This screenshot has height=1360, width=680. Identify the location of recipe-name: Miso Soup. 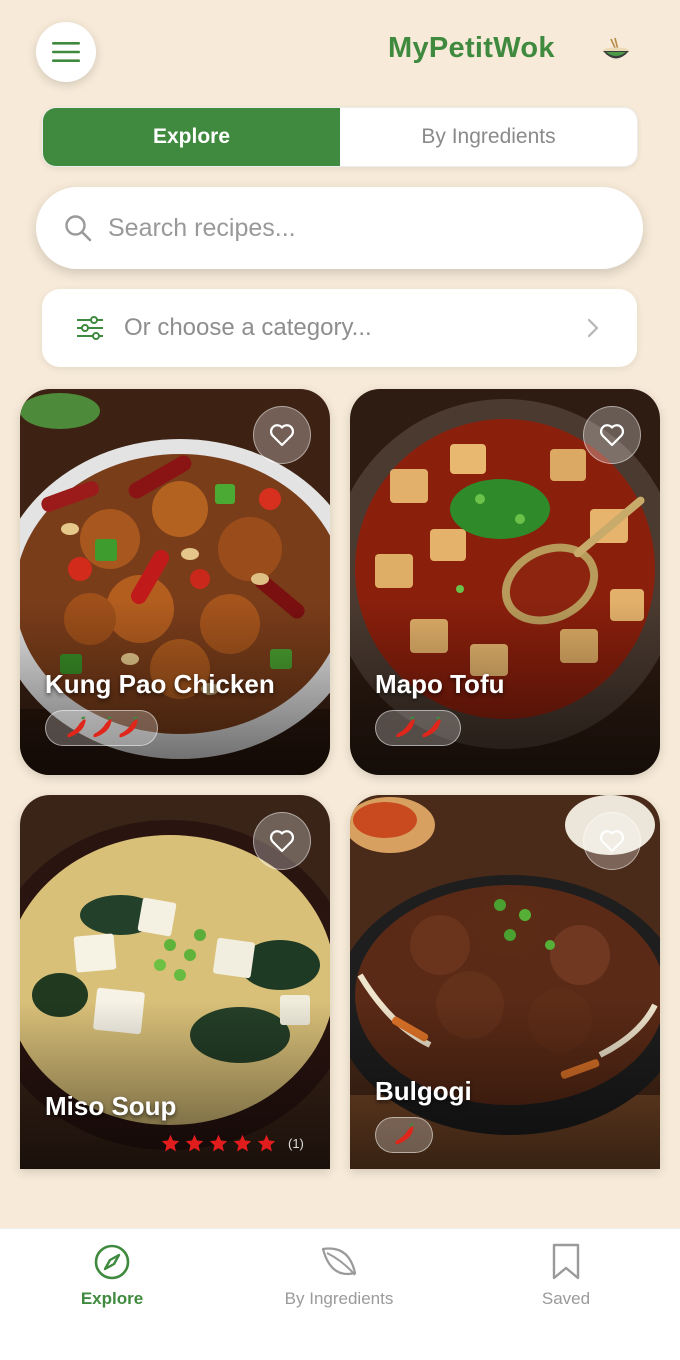
(111, 1106).